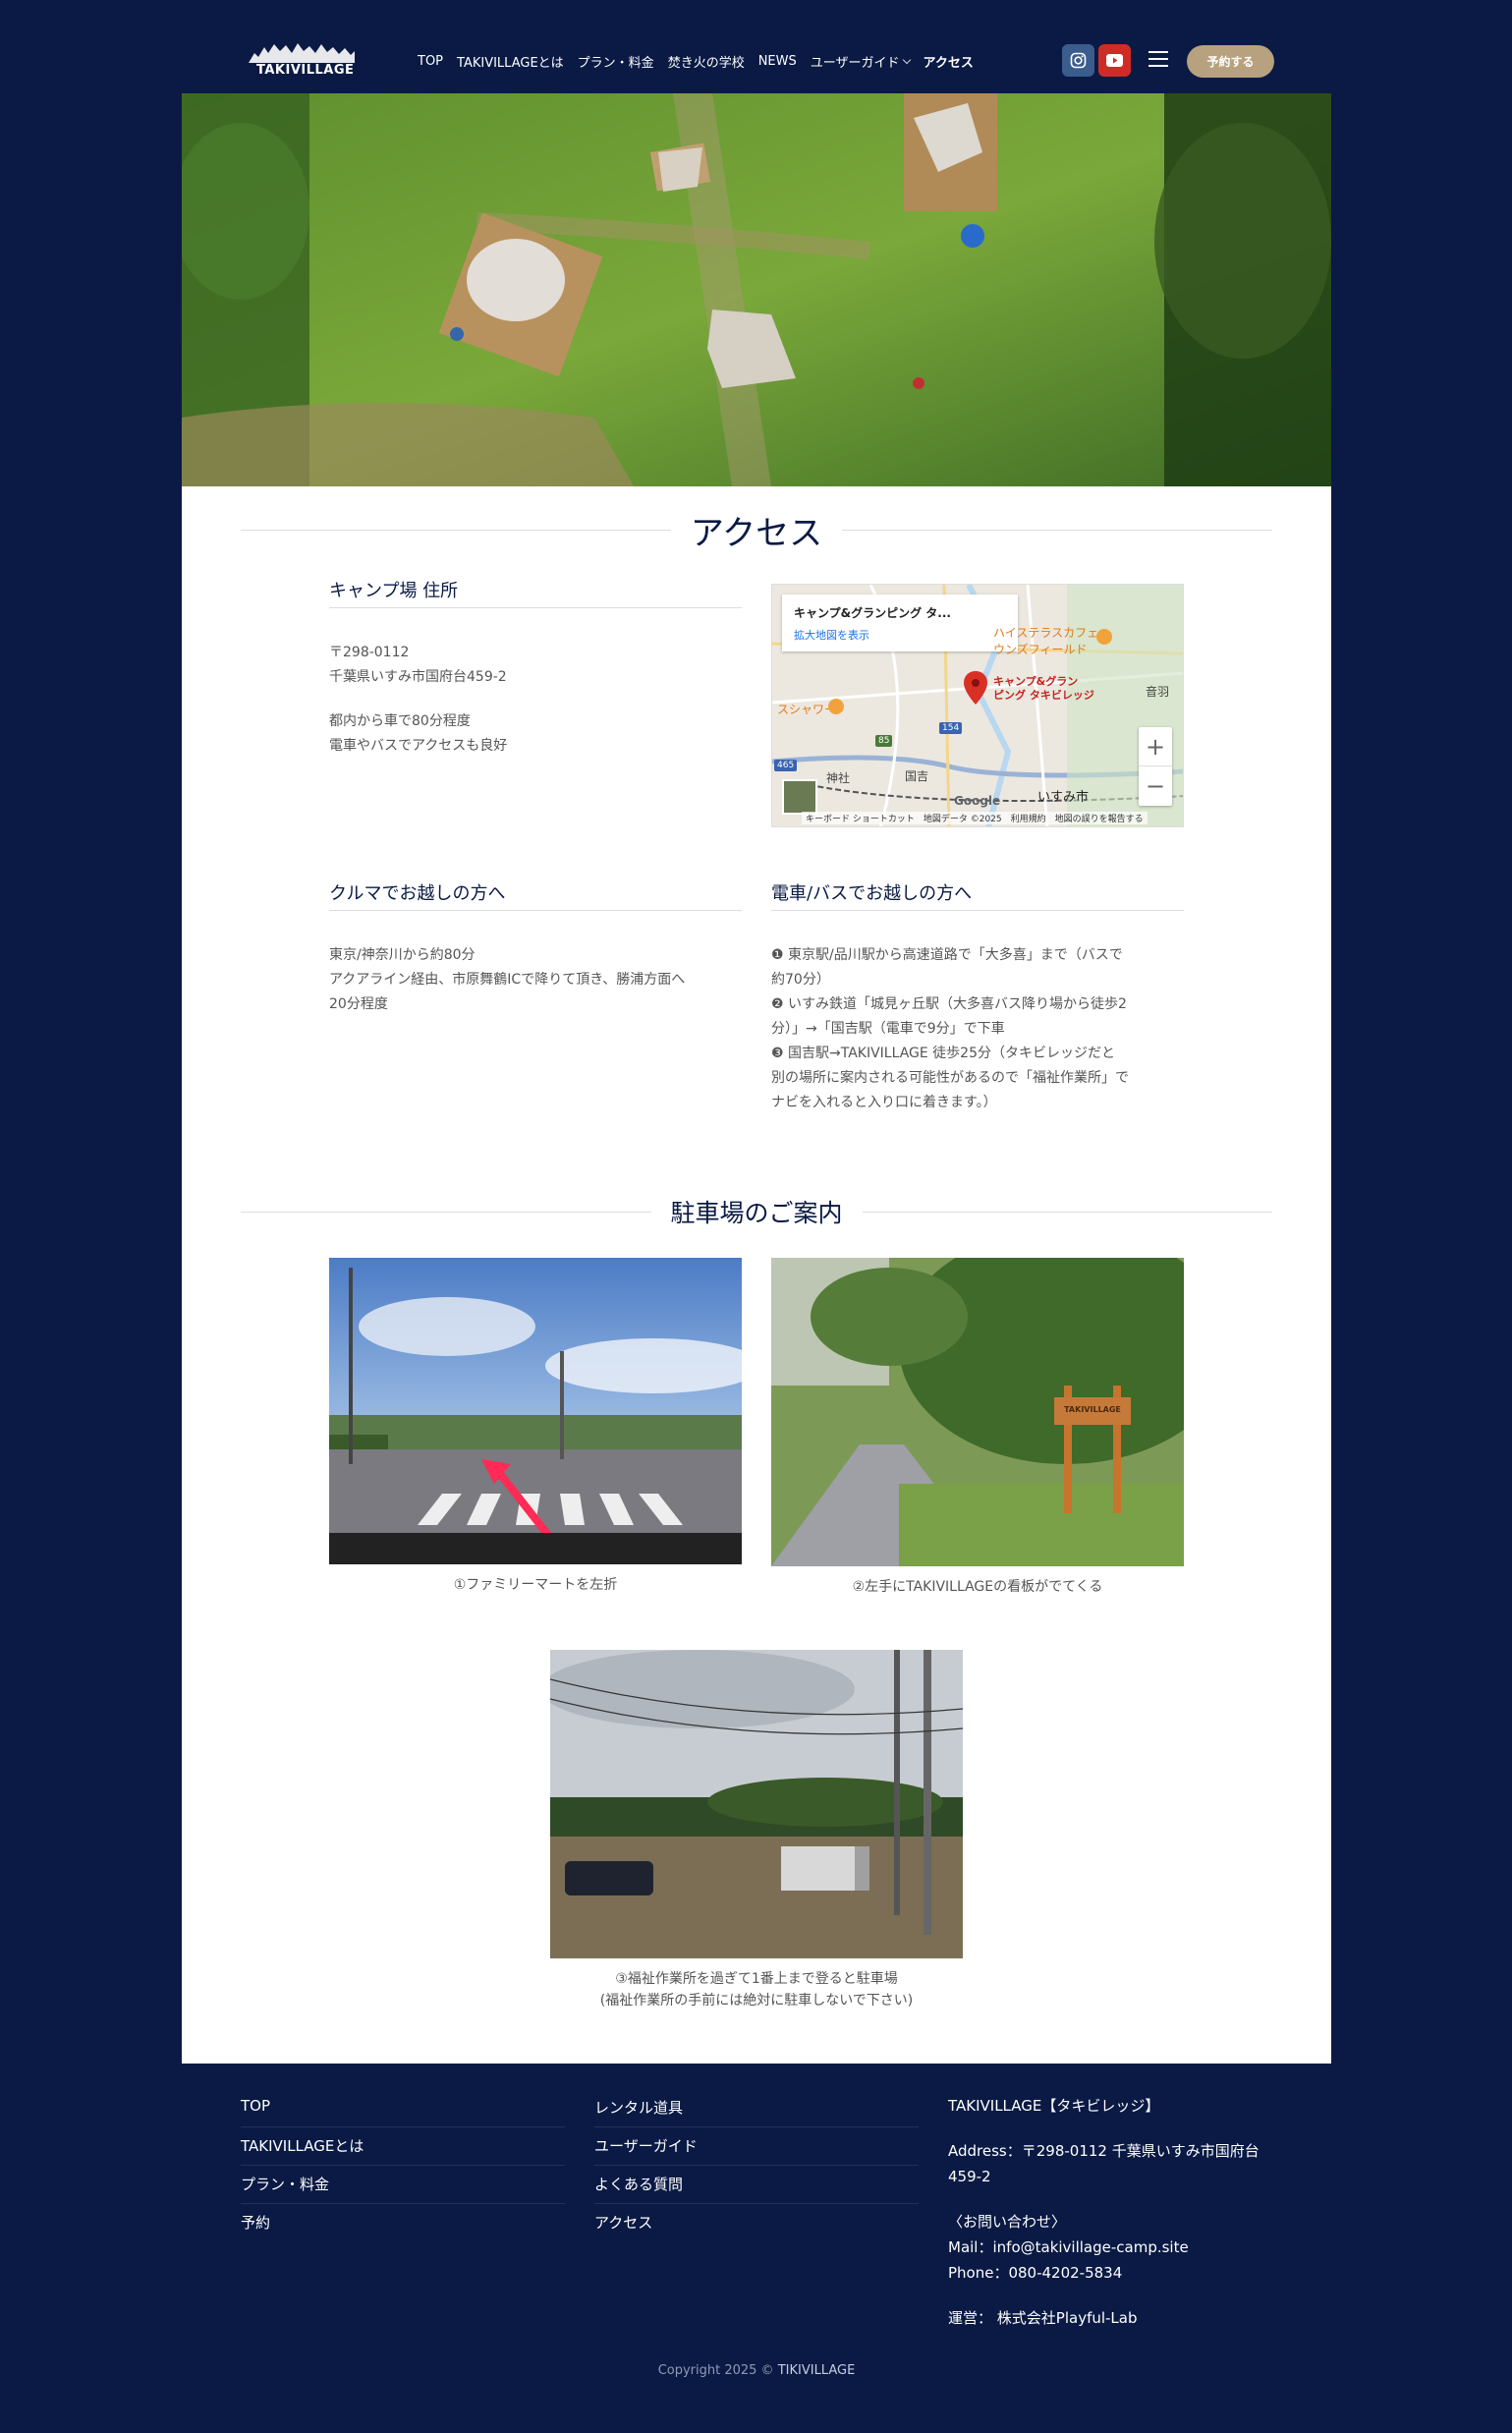  Describe the element at coordinates (305, 70) in the screenshot. I see `logo-text: TAKIVILLAGE` at that location.